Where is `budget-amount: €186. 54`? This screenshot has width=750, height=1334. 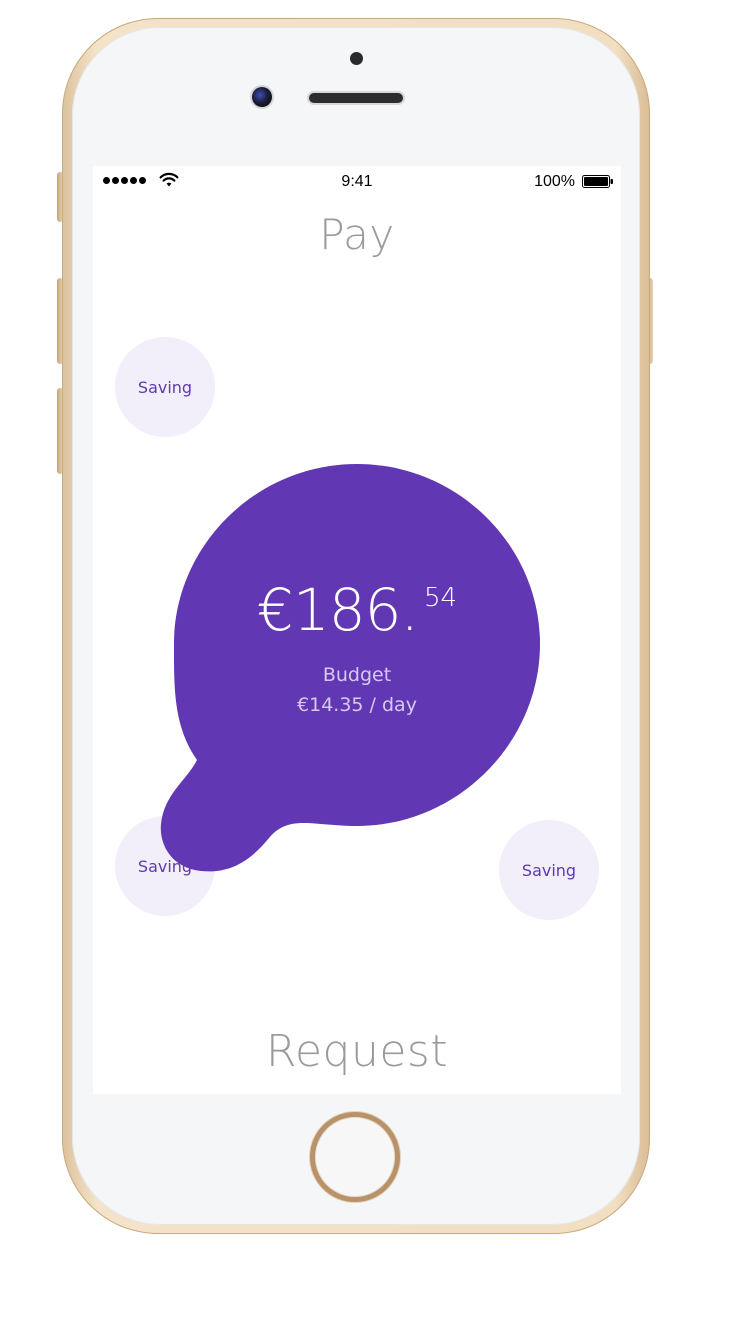 budget-amount: €186. 54 is located at coordinates (357, 610).